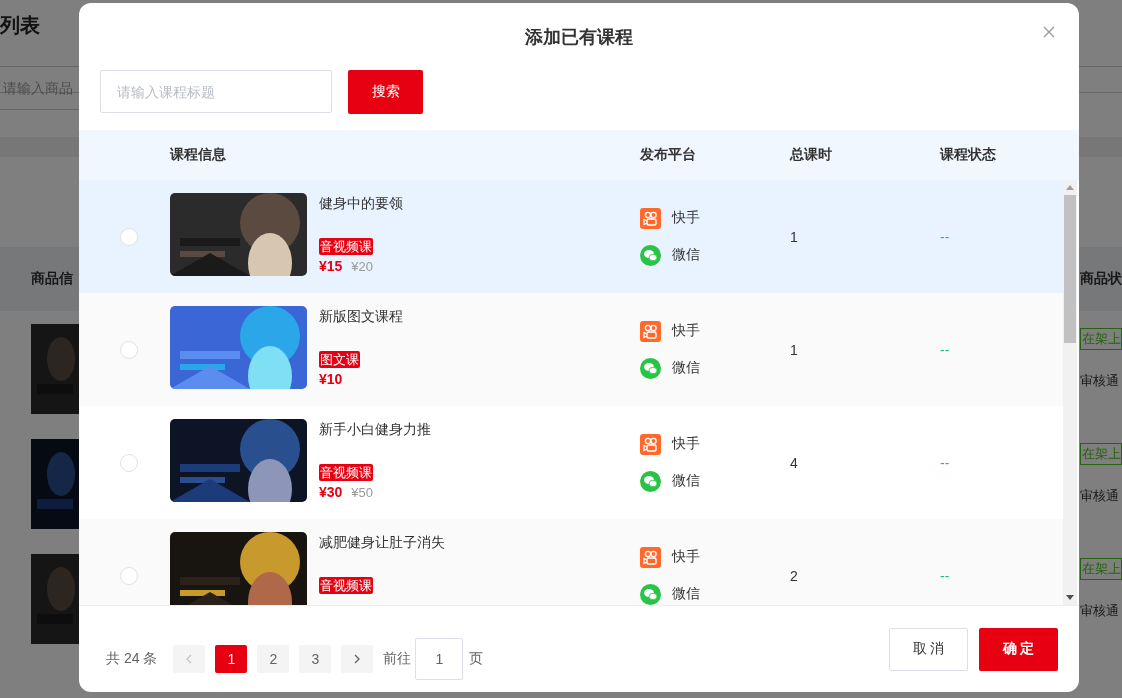 The width and height of the screenshot is (1122, 698). I want to click on column-header: 课程状态, so click(968, 155).